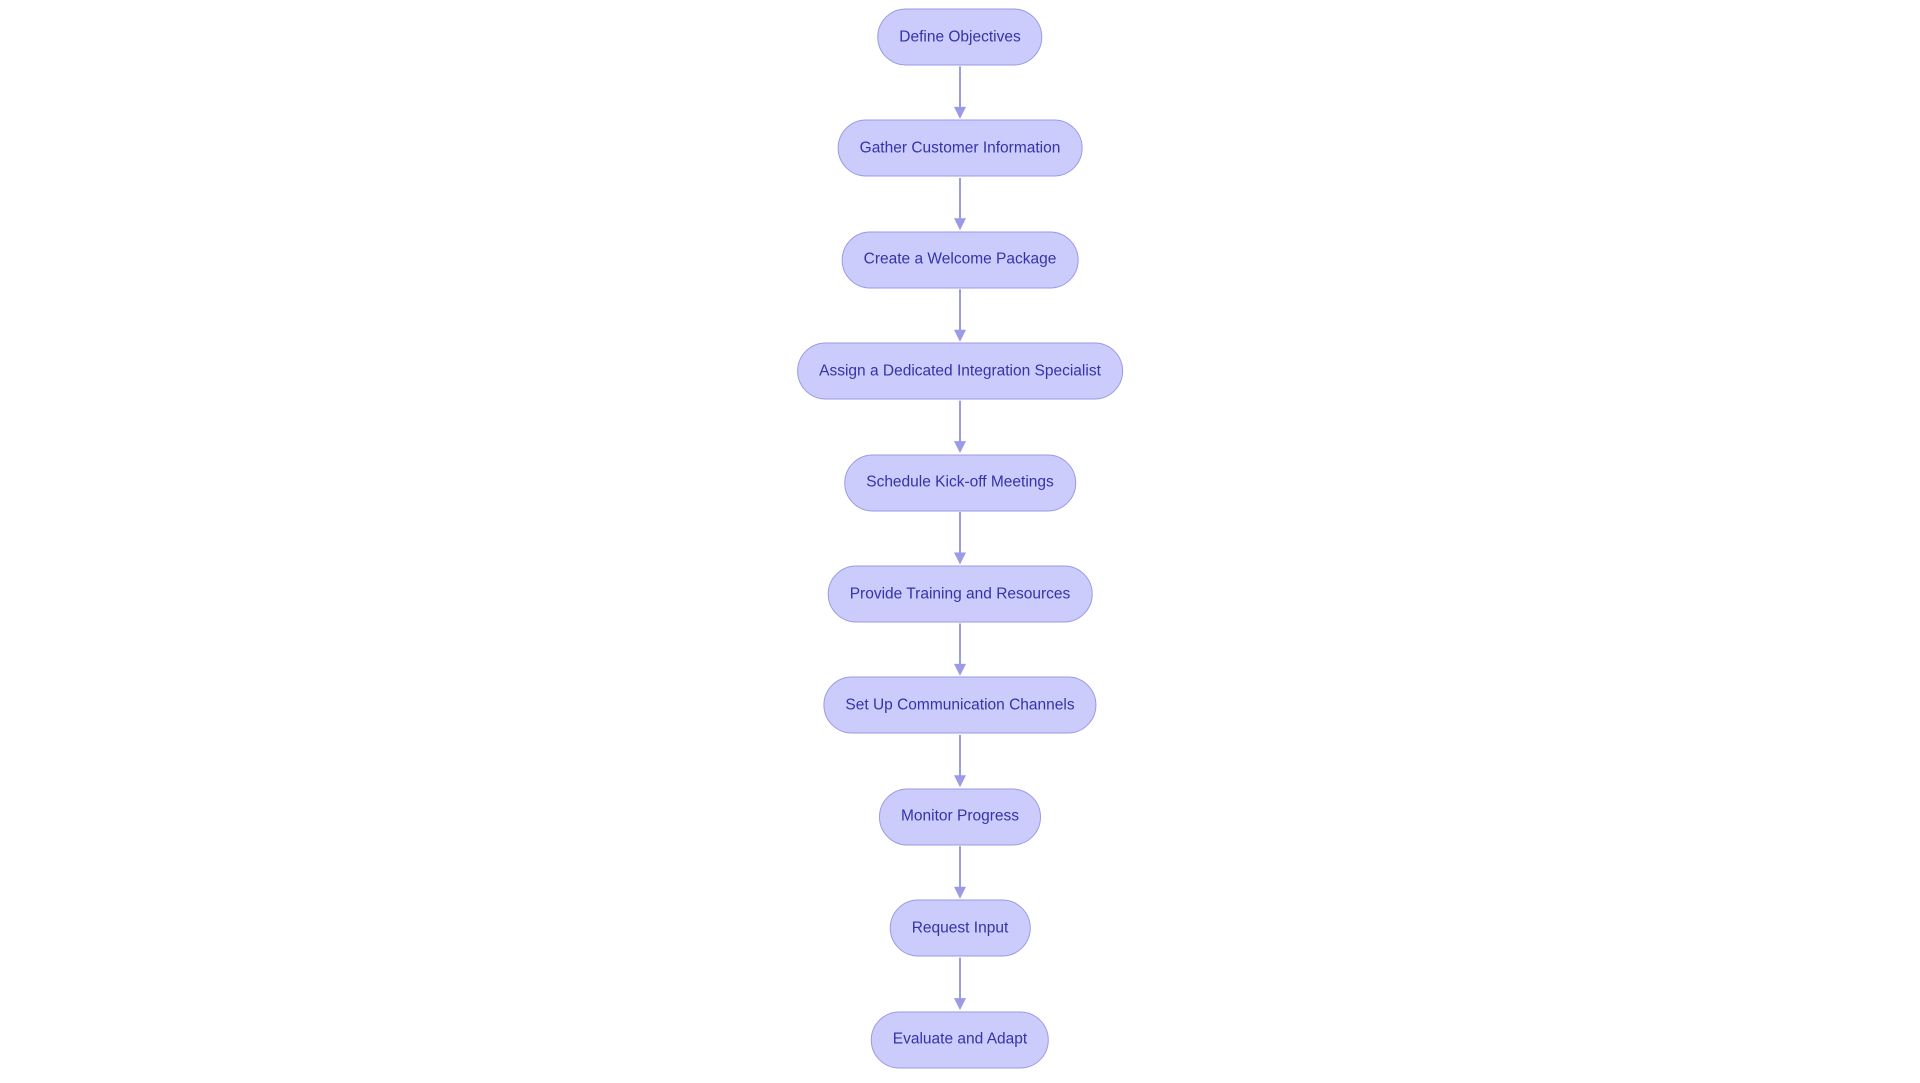 The image size is (1920, 1083). What do you see at coordinates (960, 483) in the screenshot?
I see `flow-node: Schedule Kick-off Meetings` at bounding box center [960, 483].